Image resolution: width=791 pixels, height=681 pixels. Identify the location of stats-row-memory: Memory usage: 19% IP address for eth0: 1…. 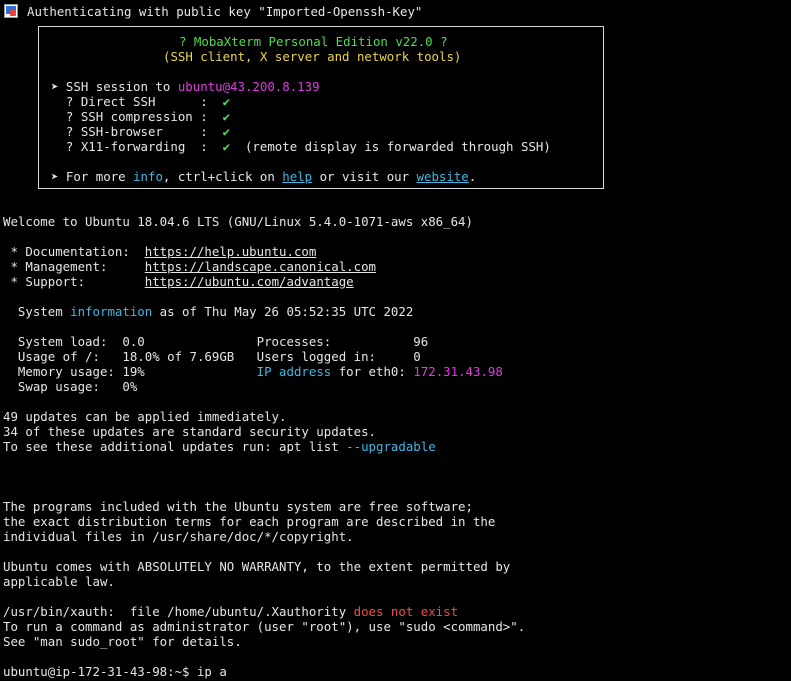
(253, 371).